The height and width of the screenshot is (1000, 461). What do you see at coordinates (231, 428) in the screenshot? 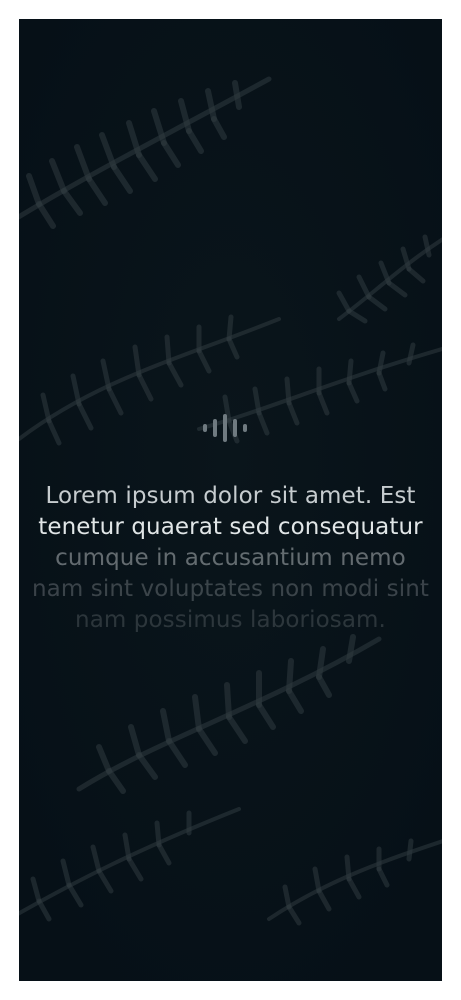
I see `audio-wave-icon` at bounding box center [231, 428].